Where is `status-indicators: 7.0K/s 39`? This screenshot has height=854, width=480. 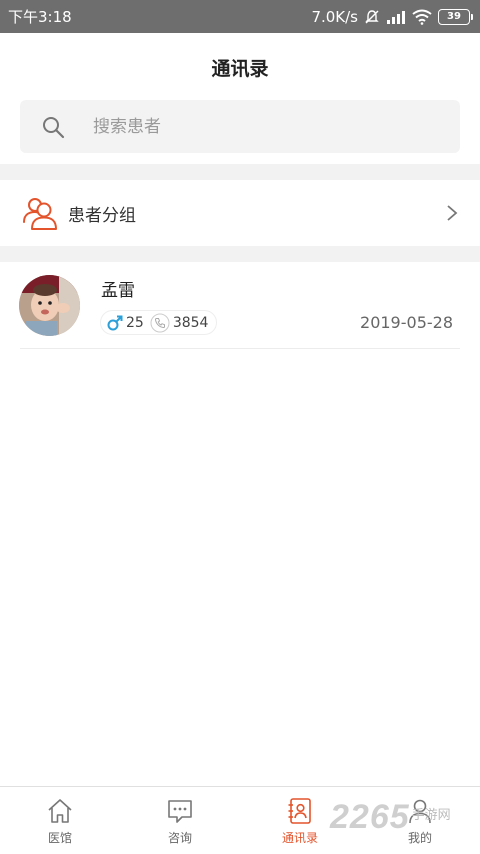 status-indicators: 7.0K/s 39 is located at coordinates (392, 16).